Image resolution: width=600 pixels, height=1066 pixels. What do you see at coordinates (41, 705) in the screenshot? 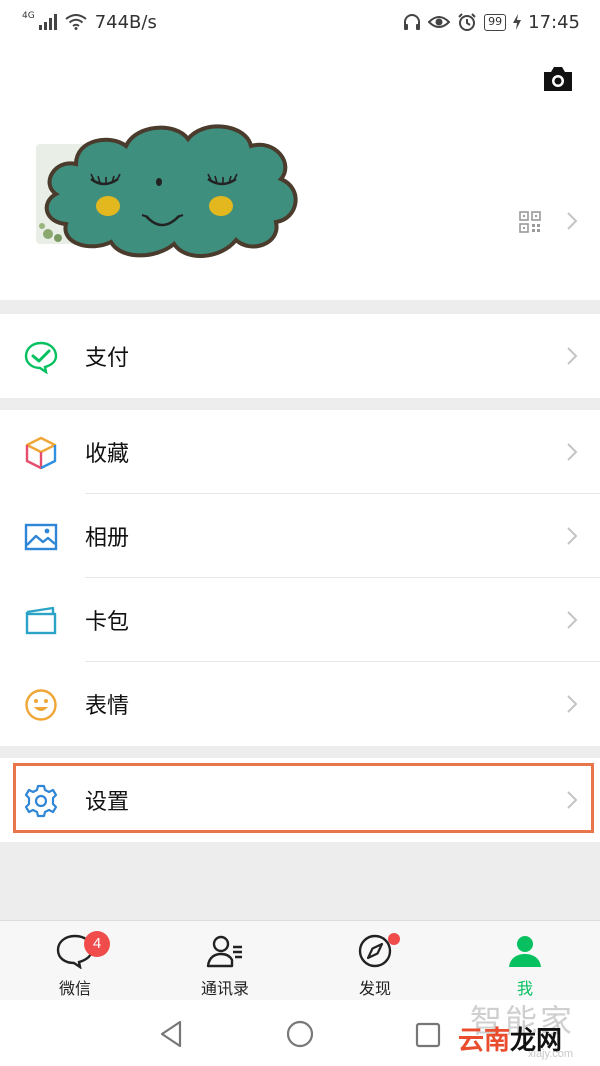
I see `smiley-face-icon` at bounding box center [41, 705].